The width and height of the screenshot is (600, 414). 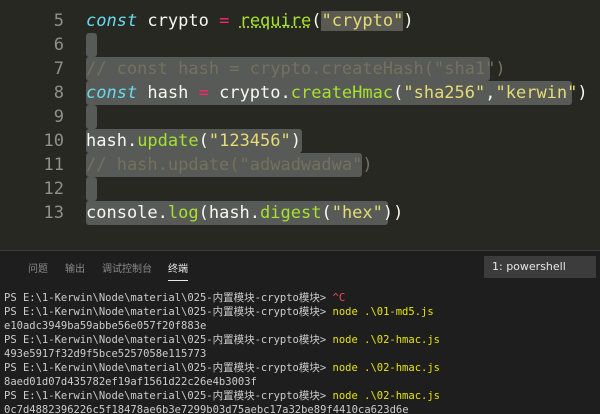 I want to click on terminal-line: 493e5917f32d9f5bce5257058e115773, so click(x=300, y=354).